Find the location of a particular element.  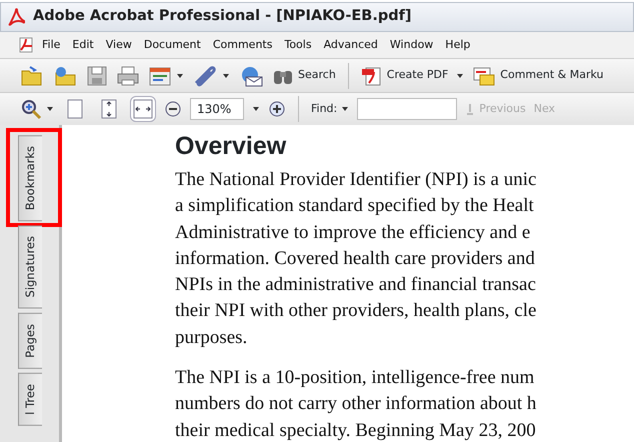

document-heading: Overview is located at coordinates (231, 146).